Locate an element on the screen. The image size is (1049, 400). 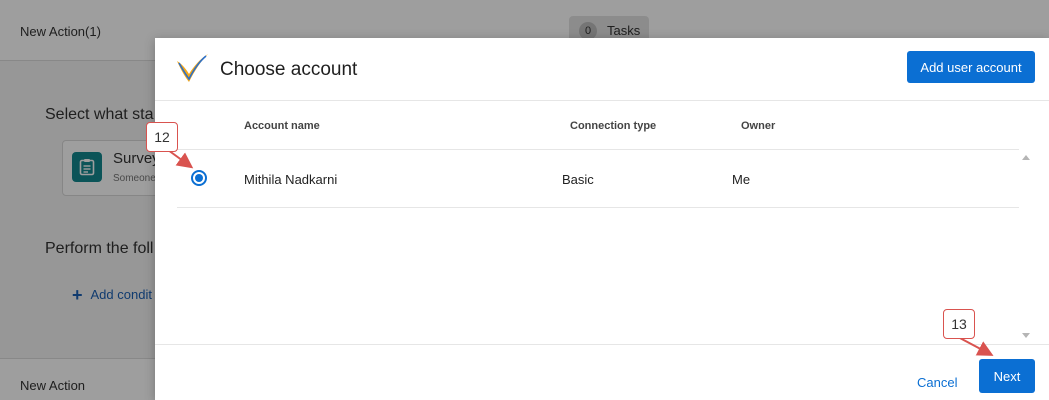
next-button: Next is located at coordinates (1007, 376).